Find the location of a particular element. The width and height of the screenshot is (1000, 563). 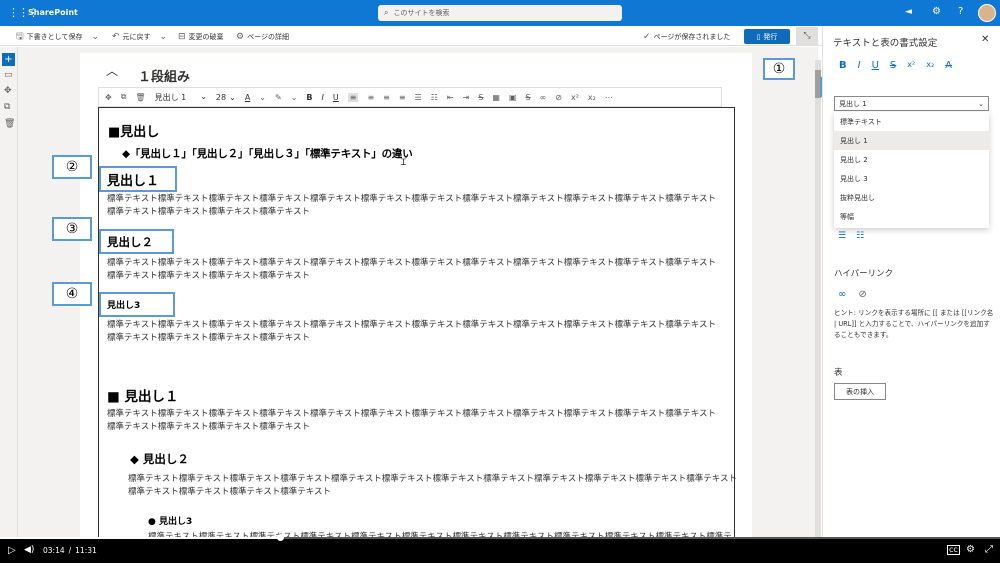

style-value: 見出し 1 is located at coordinates (170, 97).